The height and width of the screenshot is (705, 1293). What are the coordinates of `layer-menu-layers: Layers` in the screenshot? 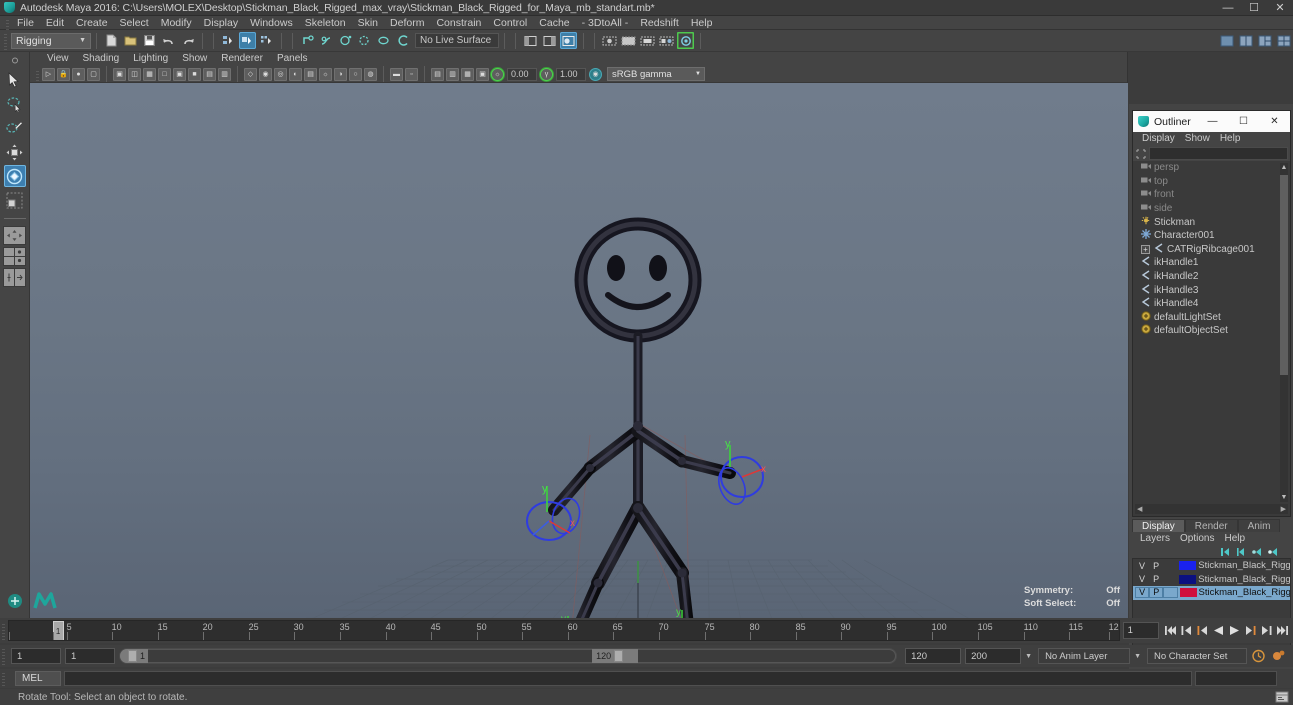 It's located at (1155, 539).